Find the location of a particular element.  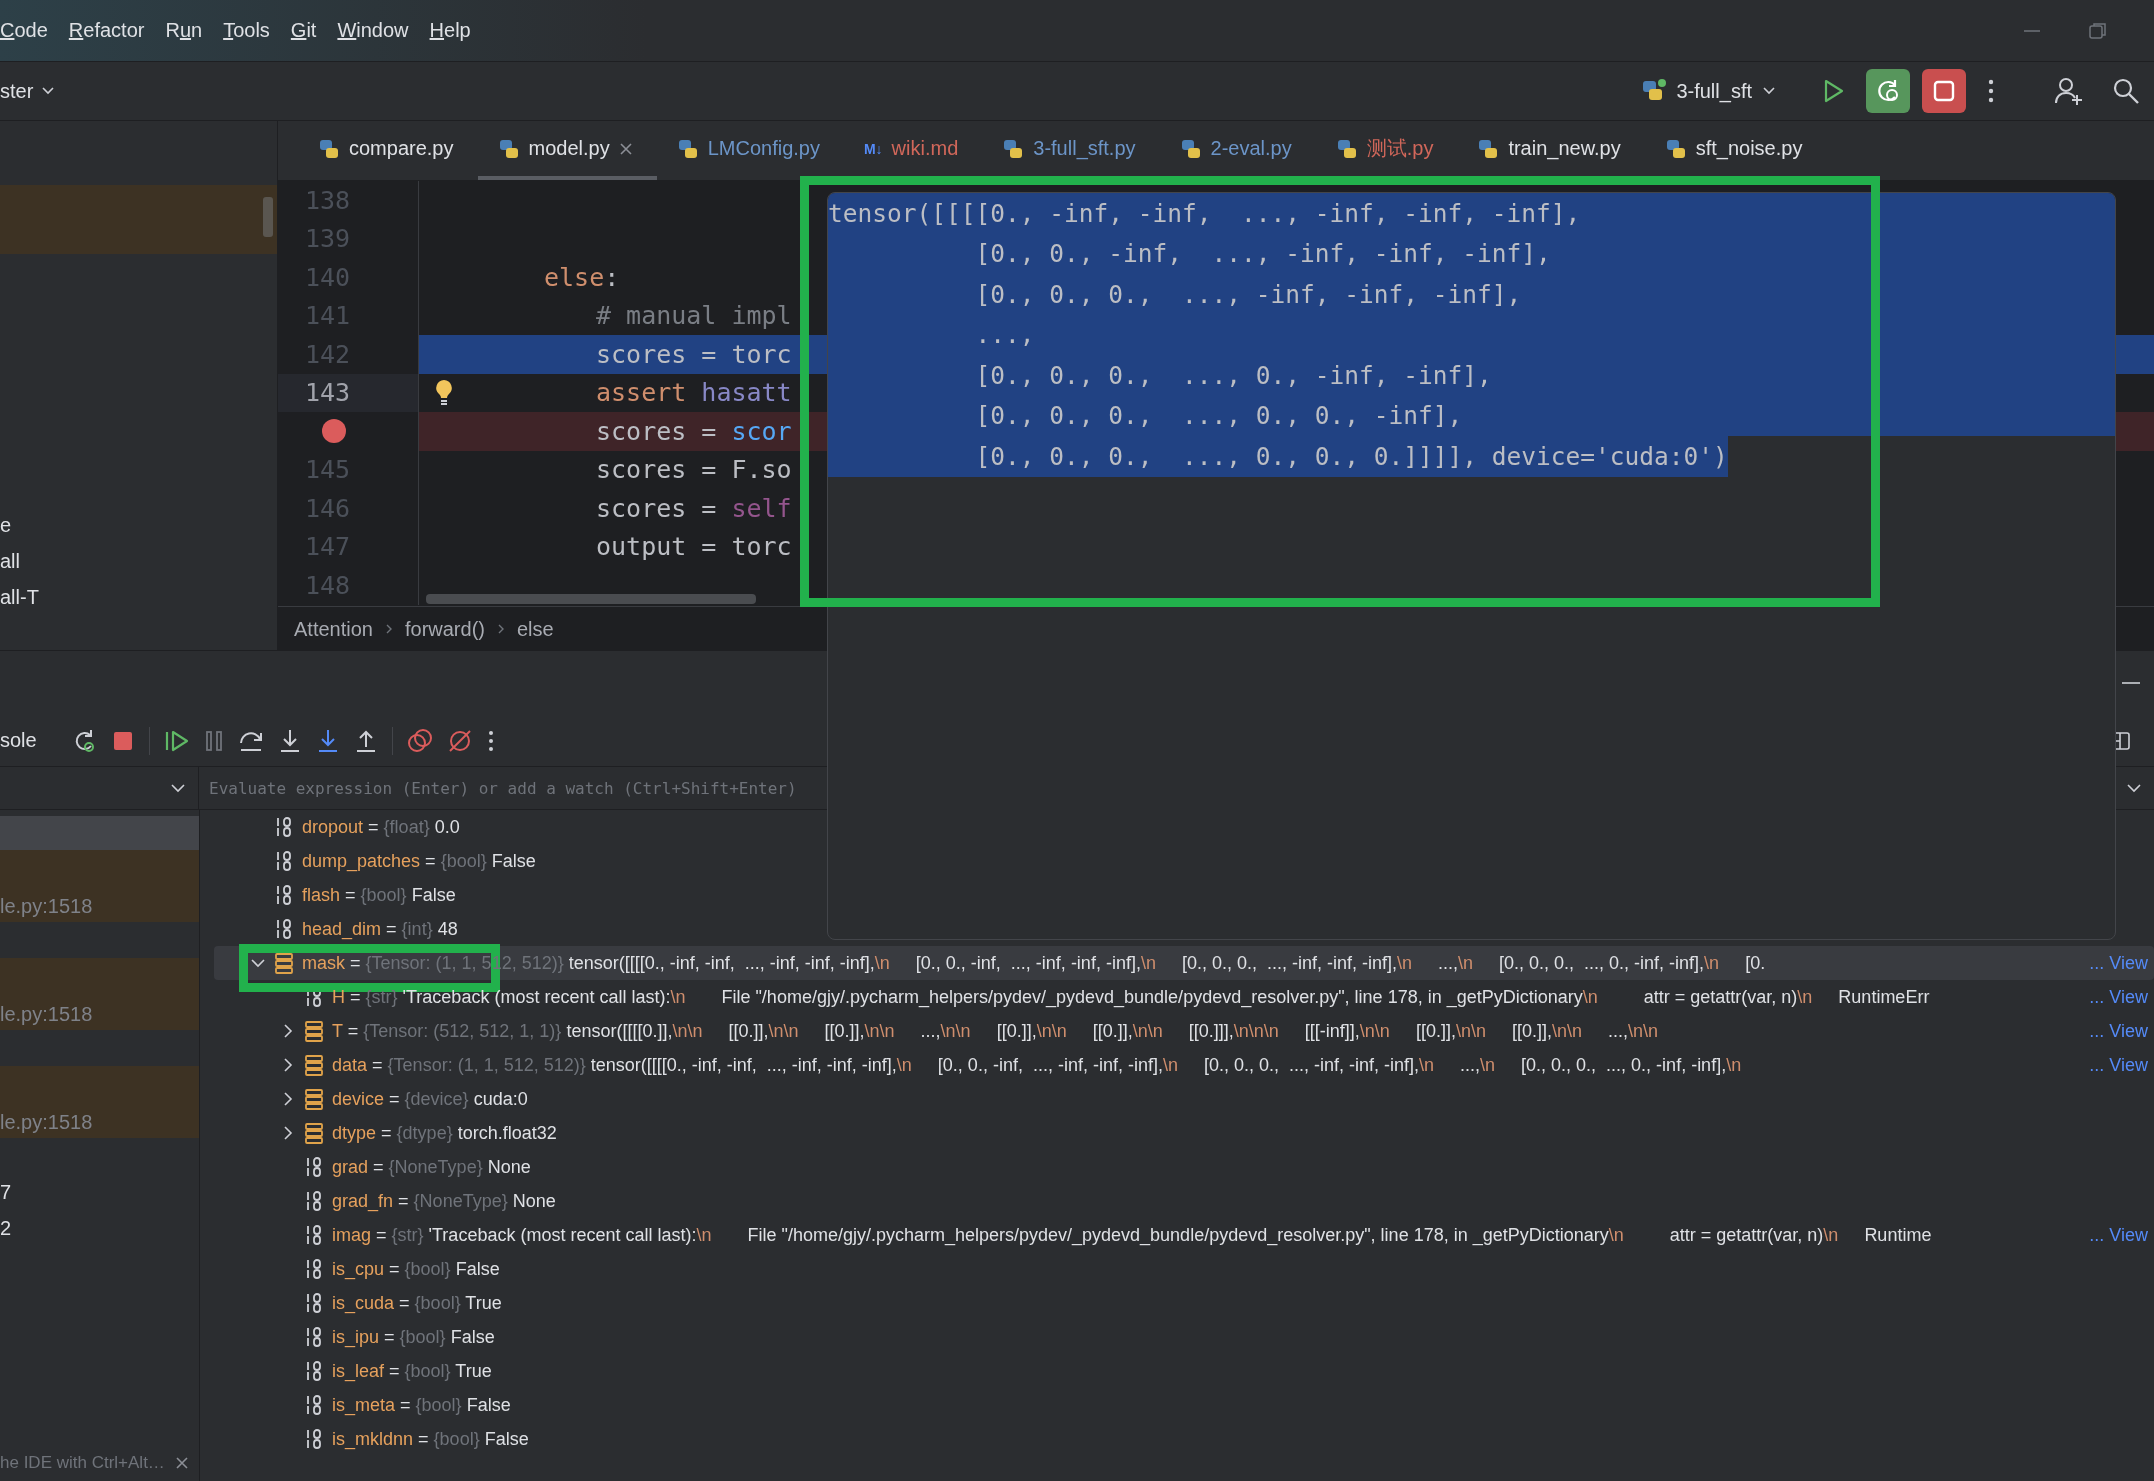

lightbulb-icon is located at coordinates (444, 392).